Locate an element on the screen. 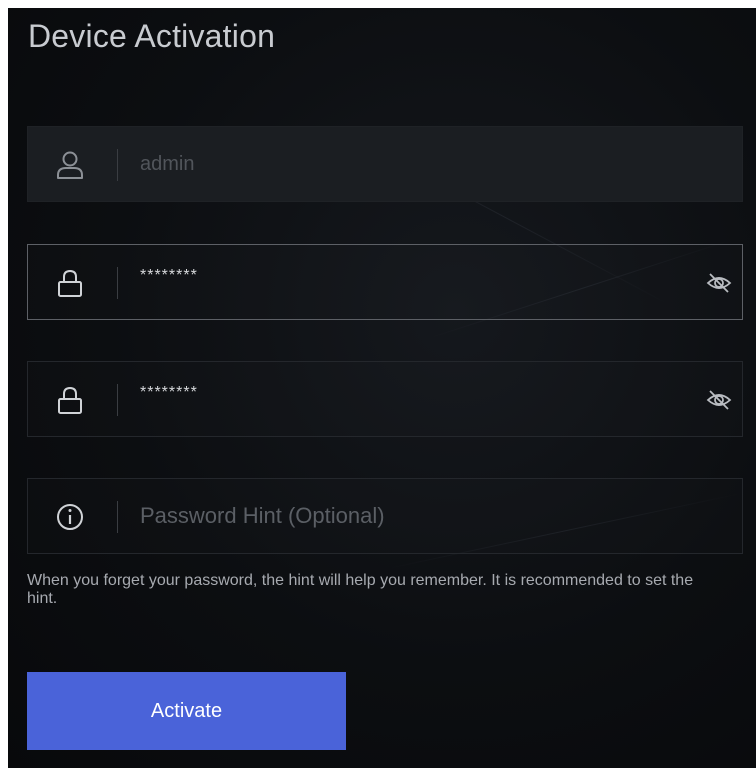  confirm-password-field: ******** is located at coordinates (385, 399).